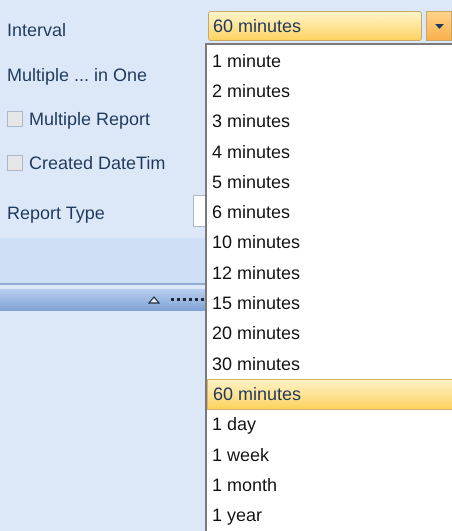 The image size is (452, 531). I want to click on grip-icon, so click(188, 300).